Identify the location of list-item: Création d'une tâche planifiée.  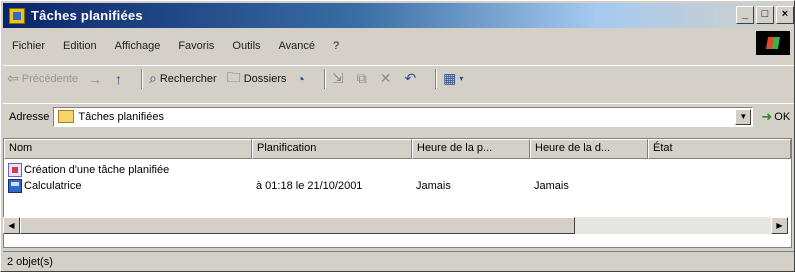
(397, 170).